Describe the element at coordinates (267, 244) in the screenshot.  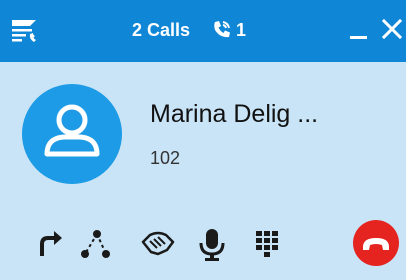
I see `dialpad-icon` at that location.